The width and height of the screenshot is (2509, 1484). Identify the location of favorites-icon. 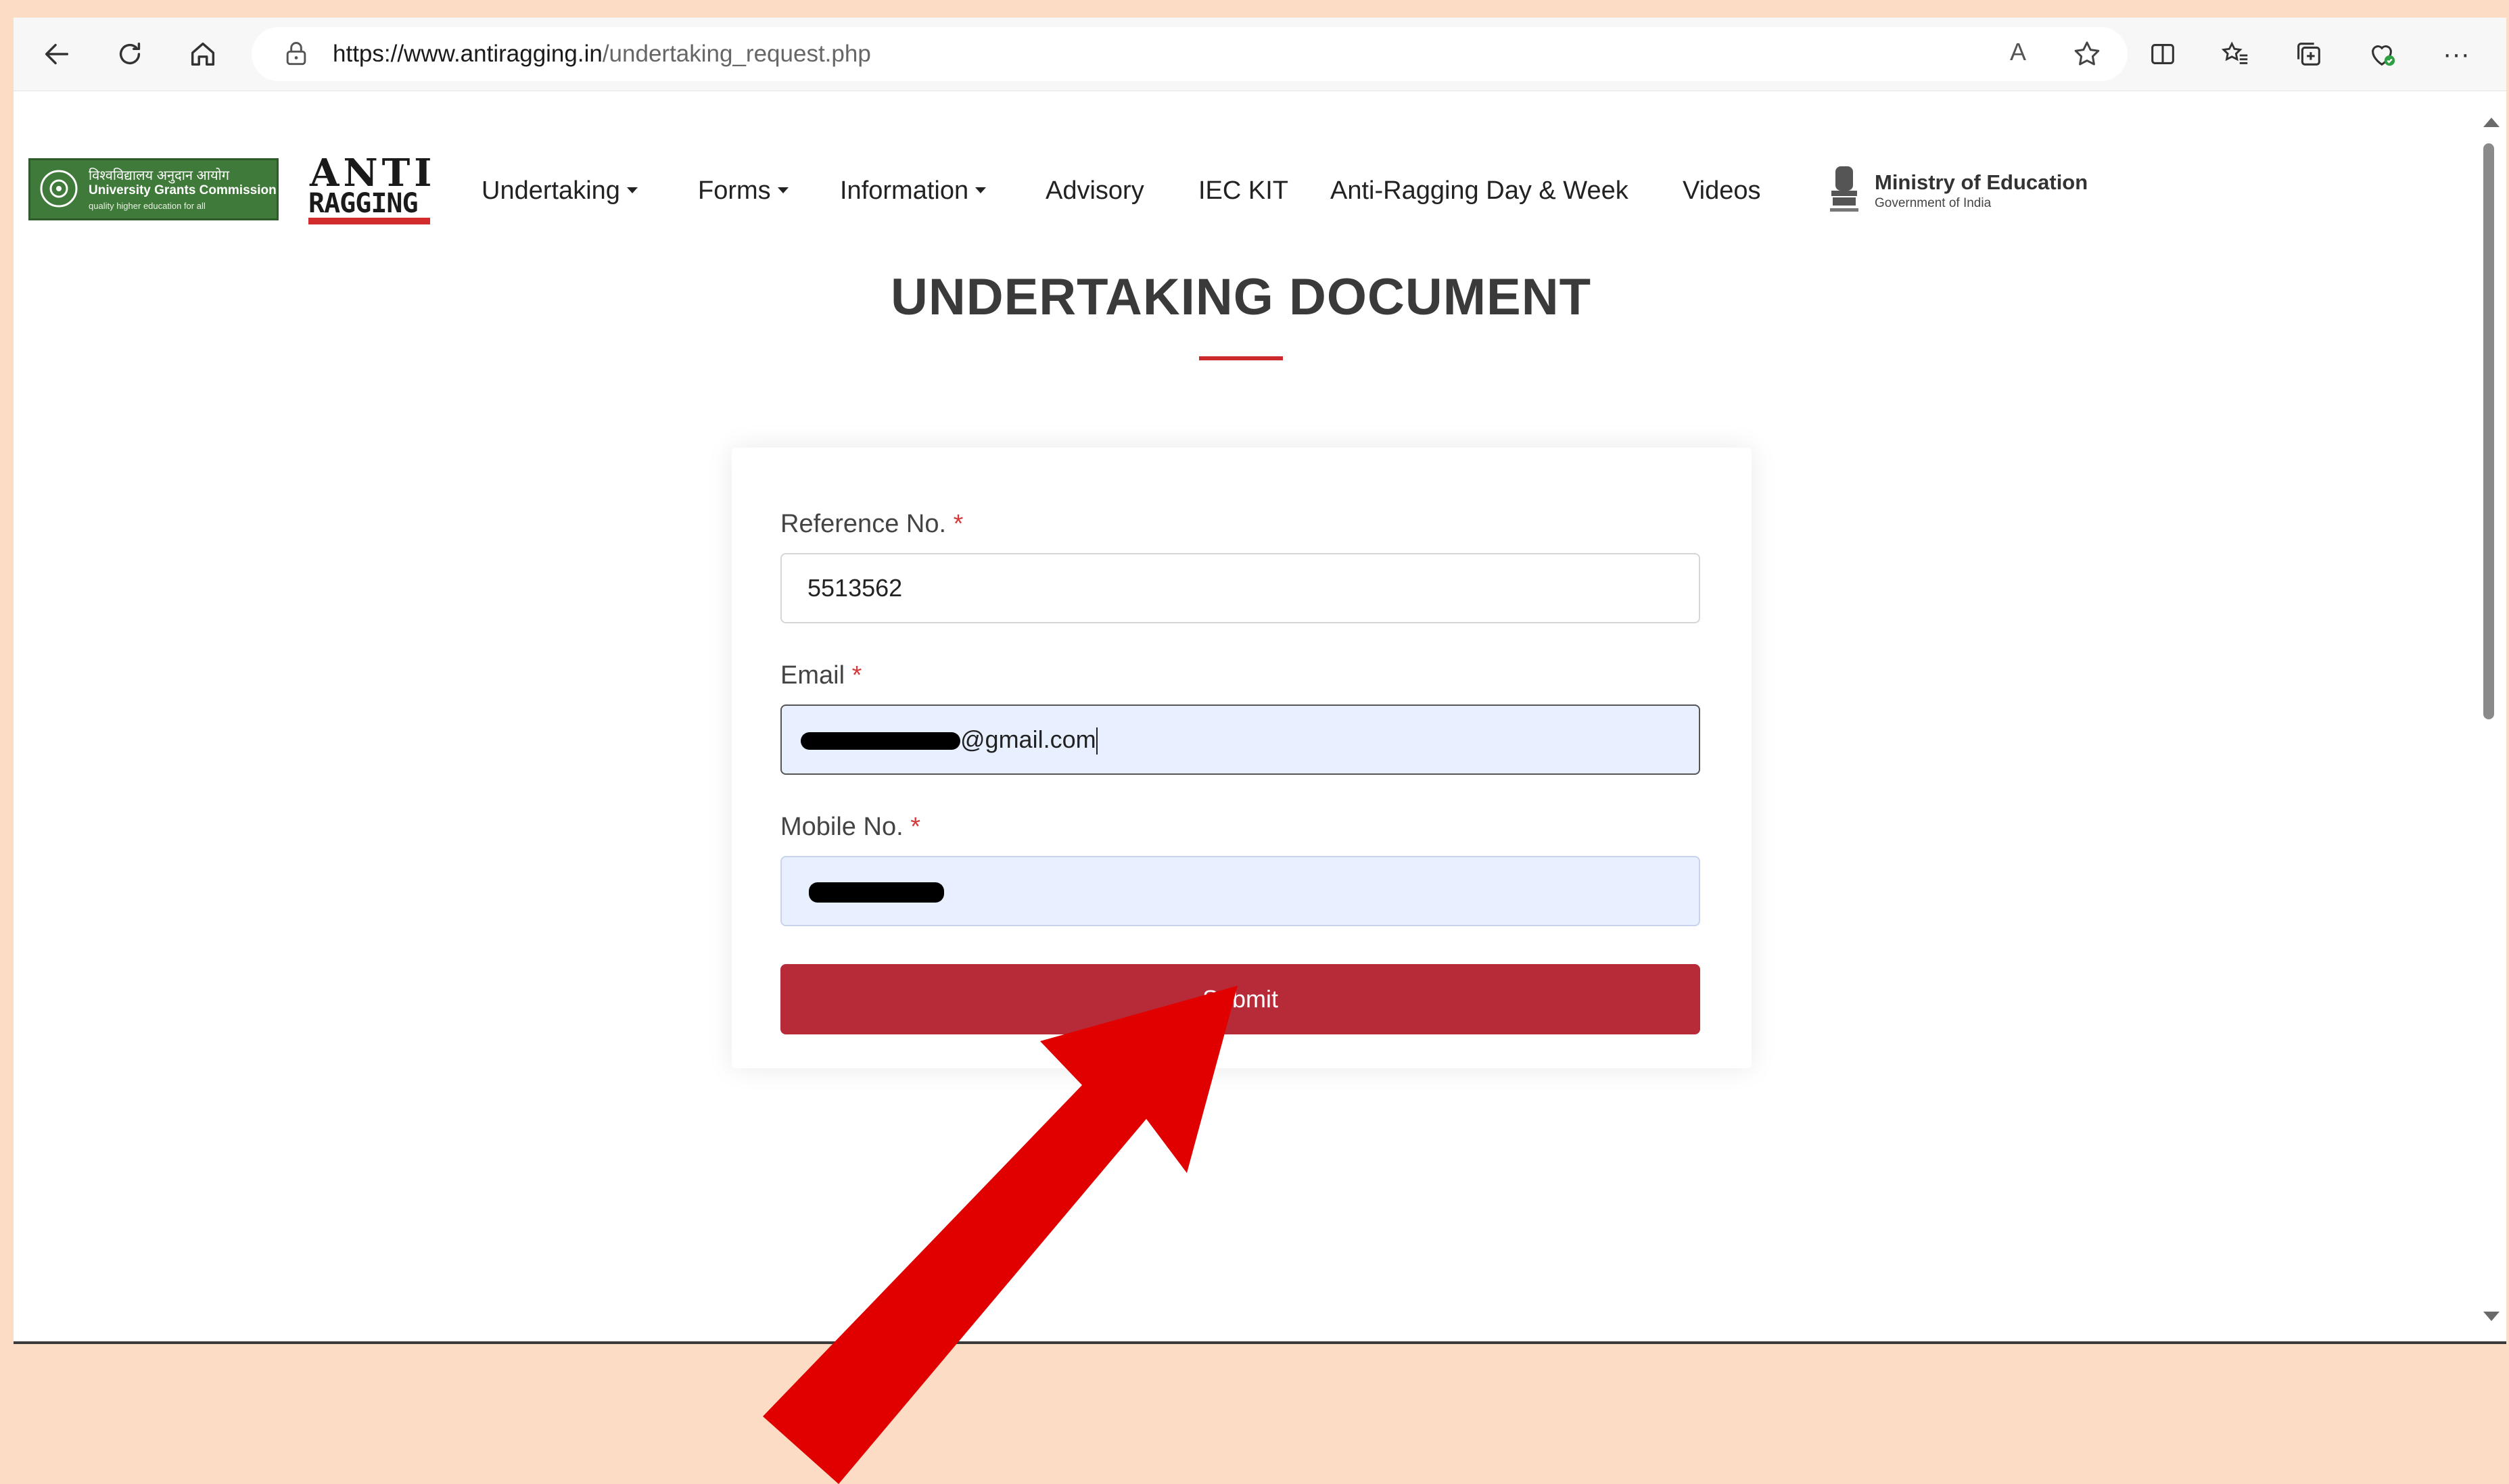
(2236, 54).